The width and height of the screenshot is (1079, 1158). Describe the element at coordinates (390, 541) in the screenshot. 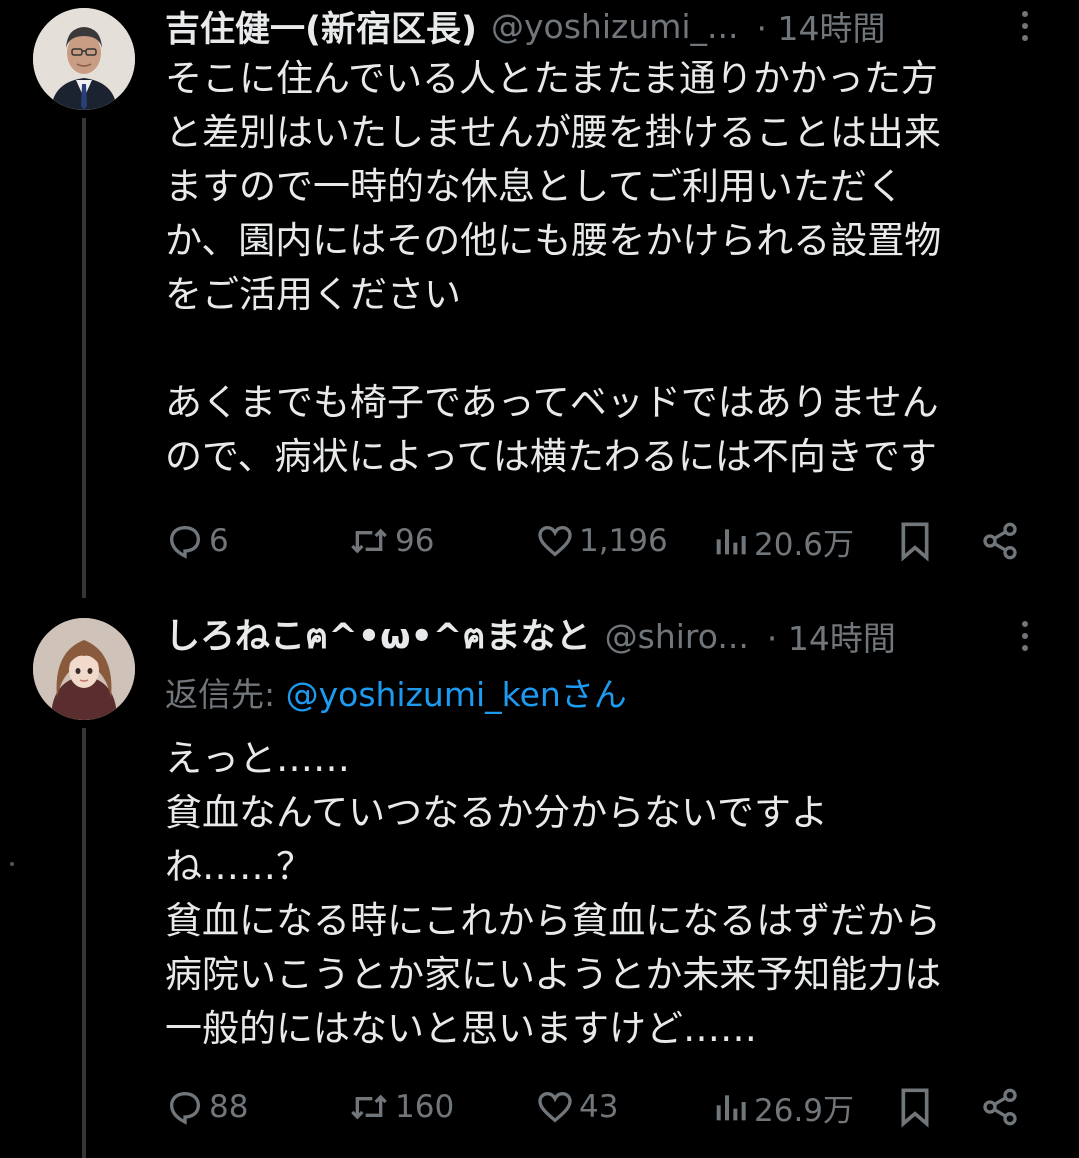

I see `retweet-button: 96` at that location.